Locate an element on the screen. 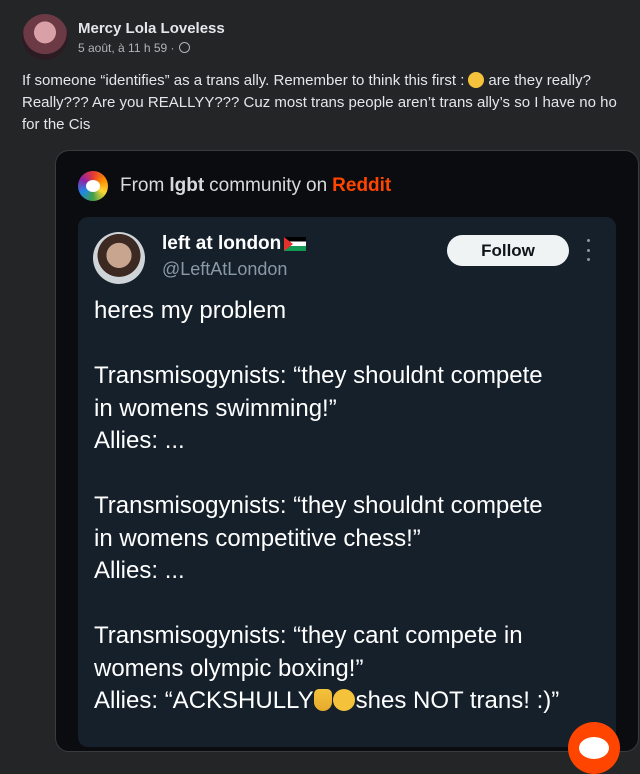  tweet-block1-line2: in womens swimming!” is located at coordinates (215, 408).